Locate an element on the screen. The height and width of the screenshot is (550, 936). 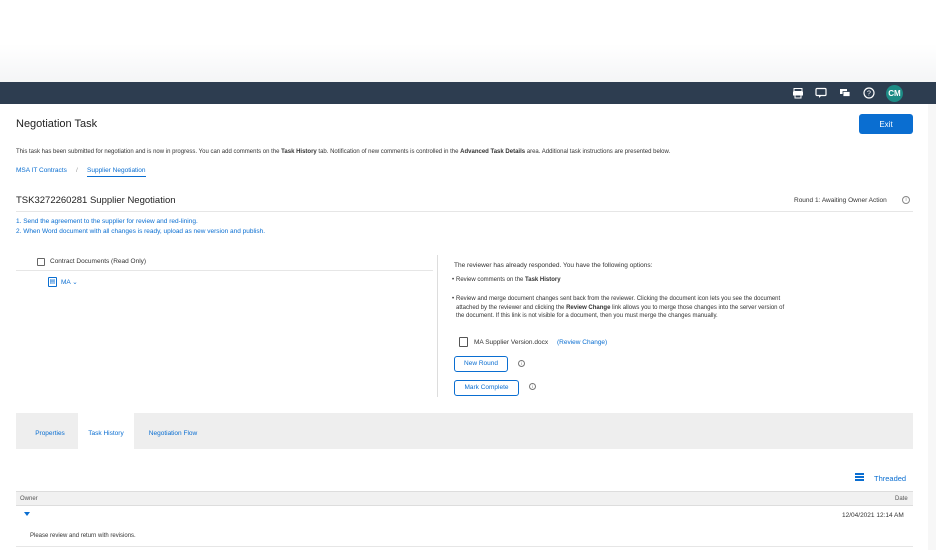
page-title: Negotiation Task is located at coordinates (57, 124).